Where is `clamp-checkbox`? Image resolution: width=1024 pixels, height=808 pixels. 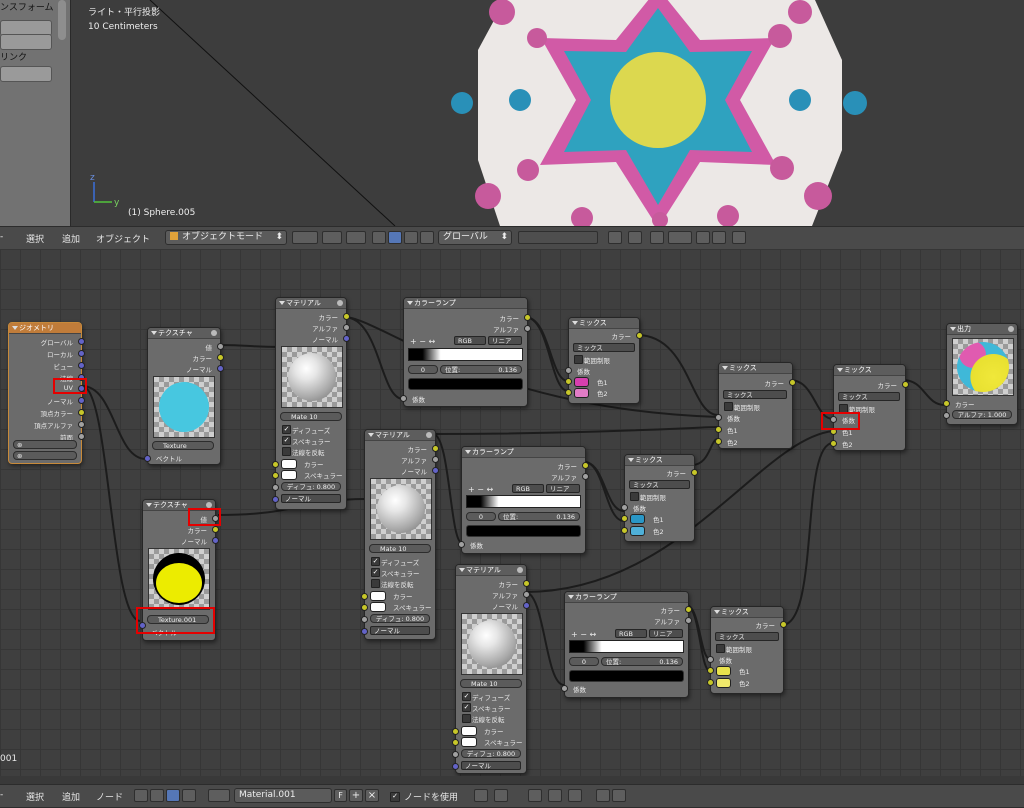
clamp-checkbox is located at coordinates (578, 359).